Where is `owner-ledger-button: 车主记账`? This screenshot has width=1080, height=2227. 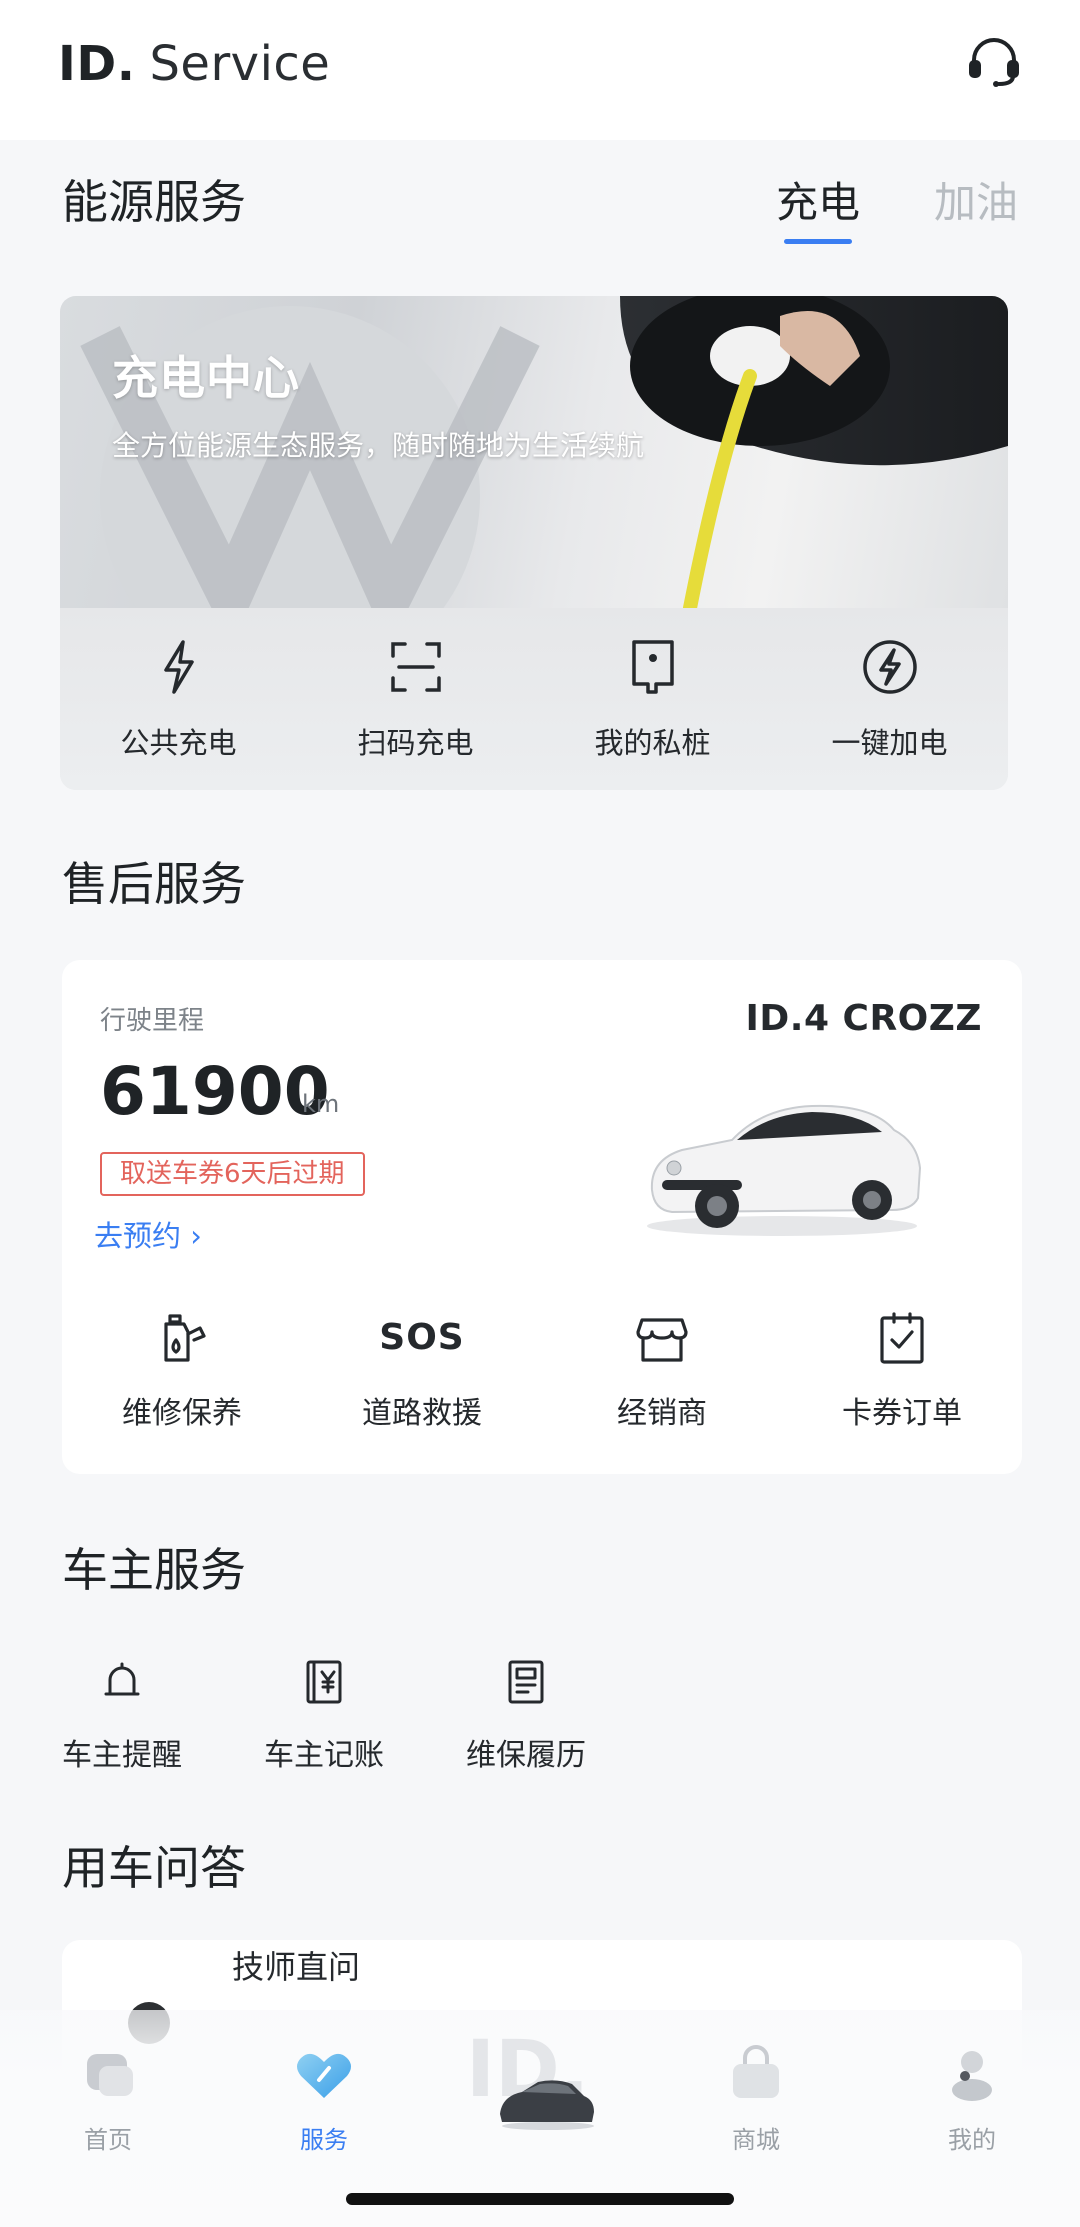
owner-ledger-button: 车主记账 is located at coordinates (324, 1716).